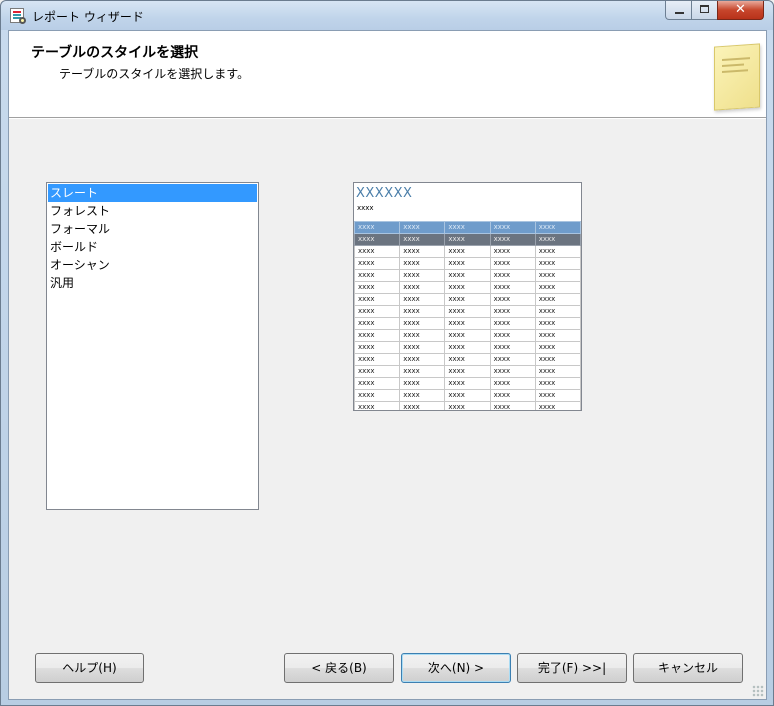 This screenshot has width=774, height=706. Describe the element at coordinates (152, 346) in the screenshot. I see `table-style-list: スレート フォレスト フォーマル ボールド オーシャン 汎用` at that location.